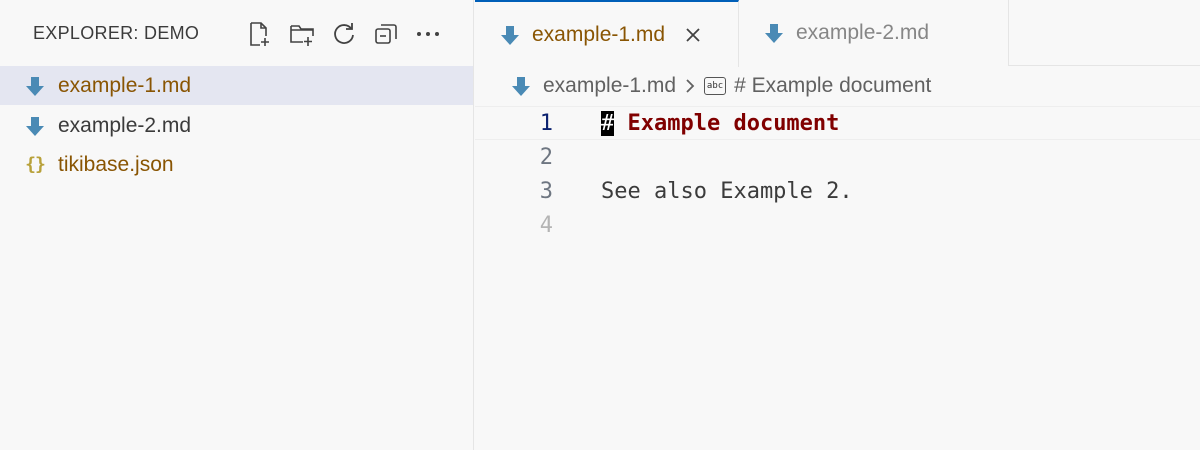 The height and width of the screenshot is (450, 1200). What do you see at coordinates (832, 86) in the screenshot?
I see `breadcrumb-symbol: # Example document` at bounding box center [832, 86].